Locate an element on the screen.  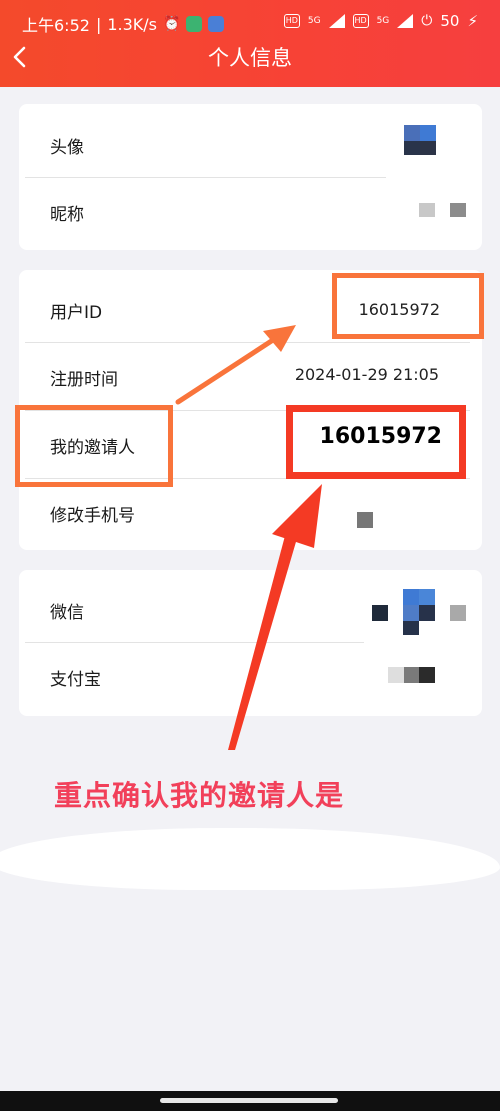
status-time: 上午6:52 is located at coordinates (56, 25).